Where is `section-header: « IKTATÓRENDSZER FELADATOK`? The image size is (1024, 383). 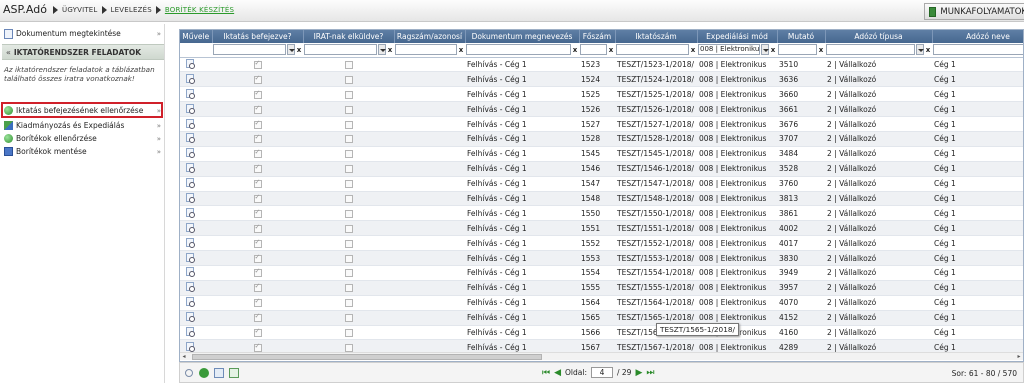
section-header: « IKTATÓRENDSZER FELADATOK is located at coordinates (83, 52).